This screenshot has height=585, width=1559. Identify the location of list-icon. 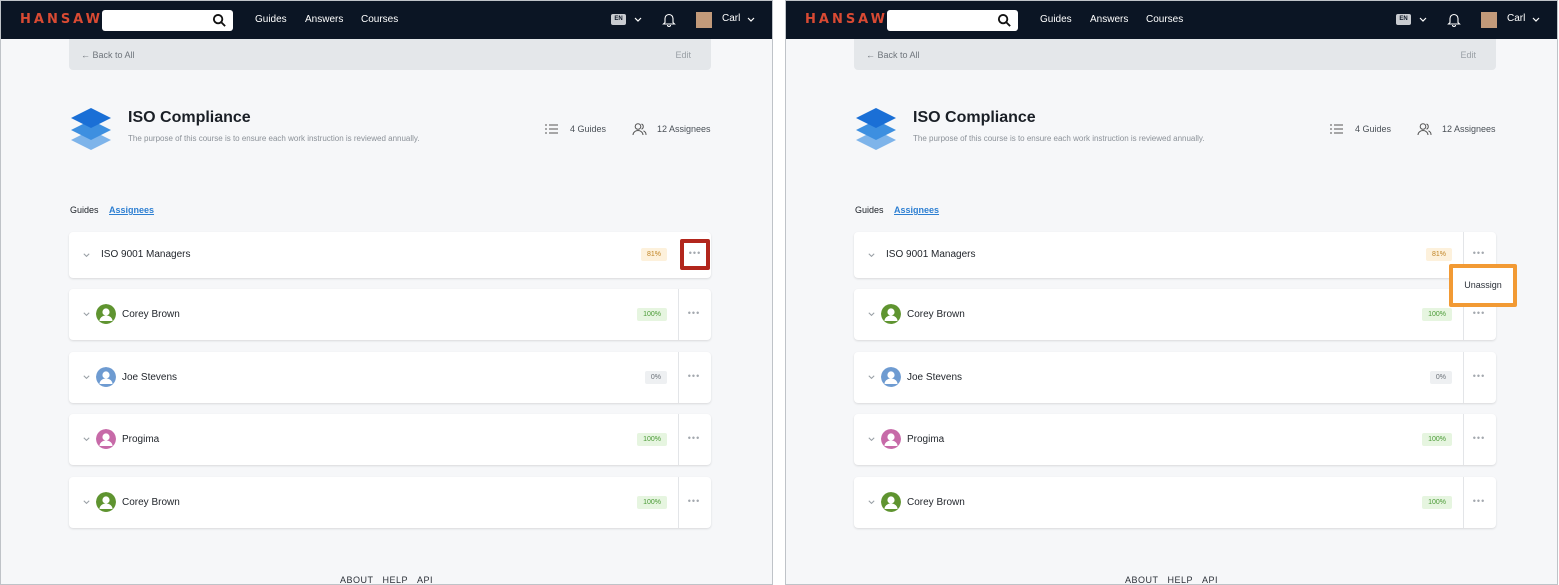
(551, 129).